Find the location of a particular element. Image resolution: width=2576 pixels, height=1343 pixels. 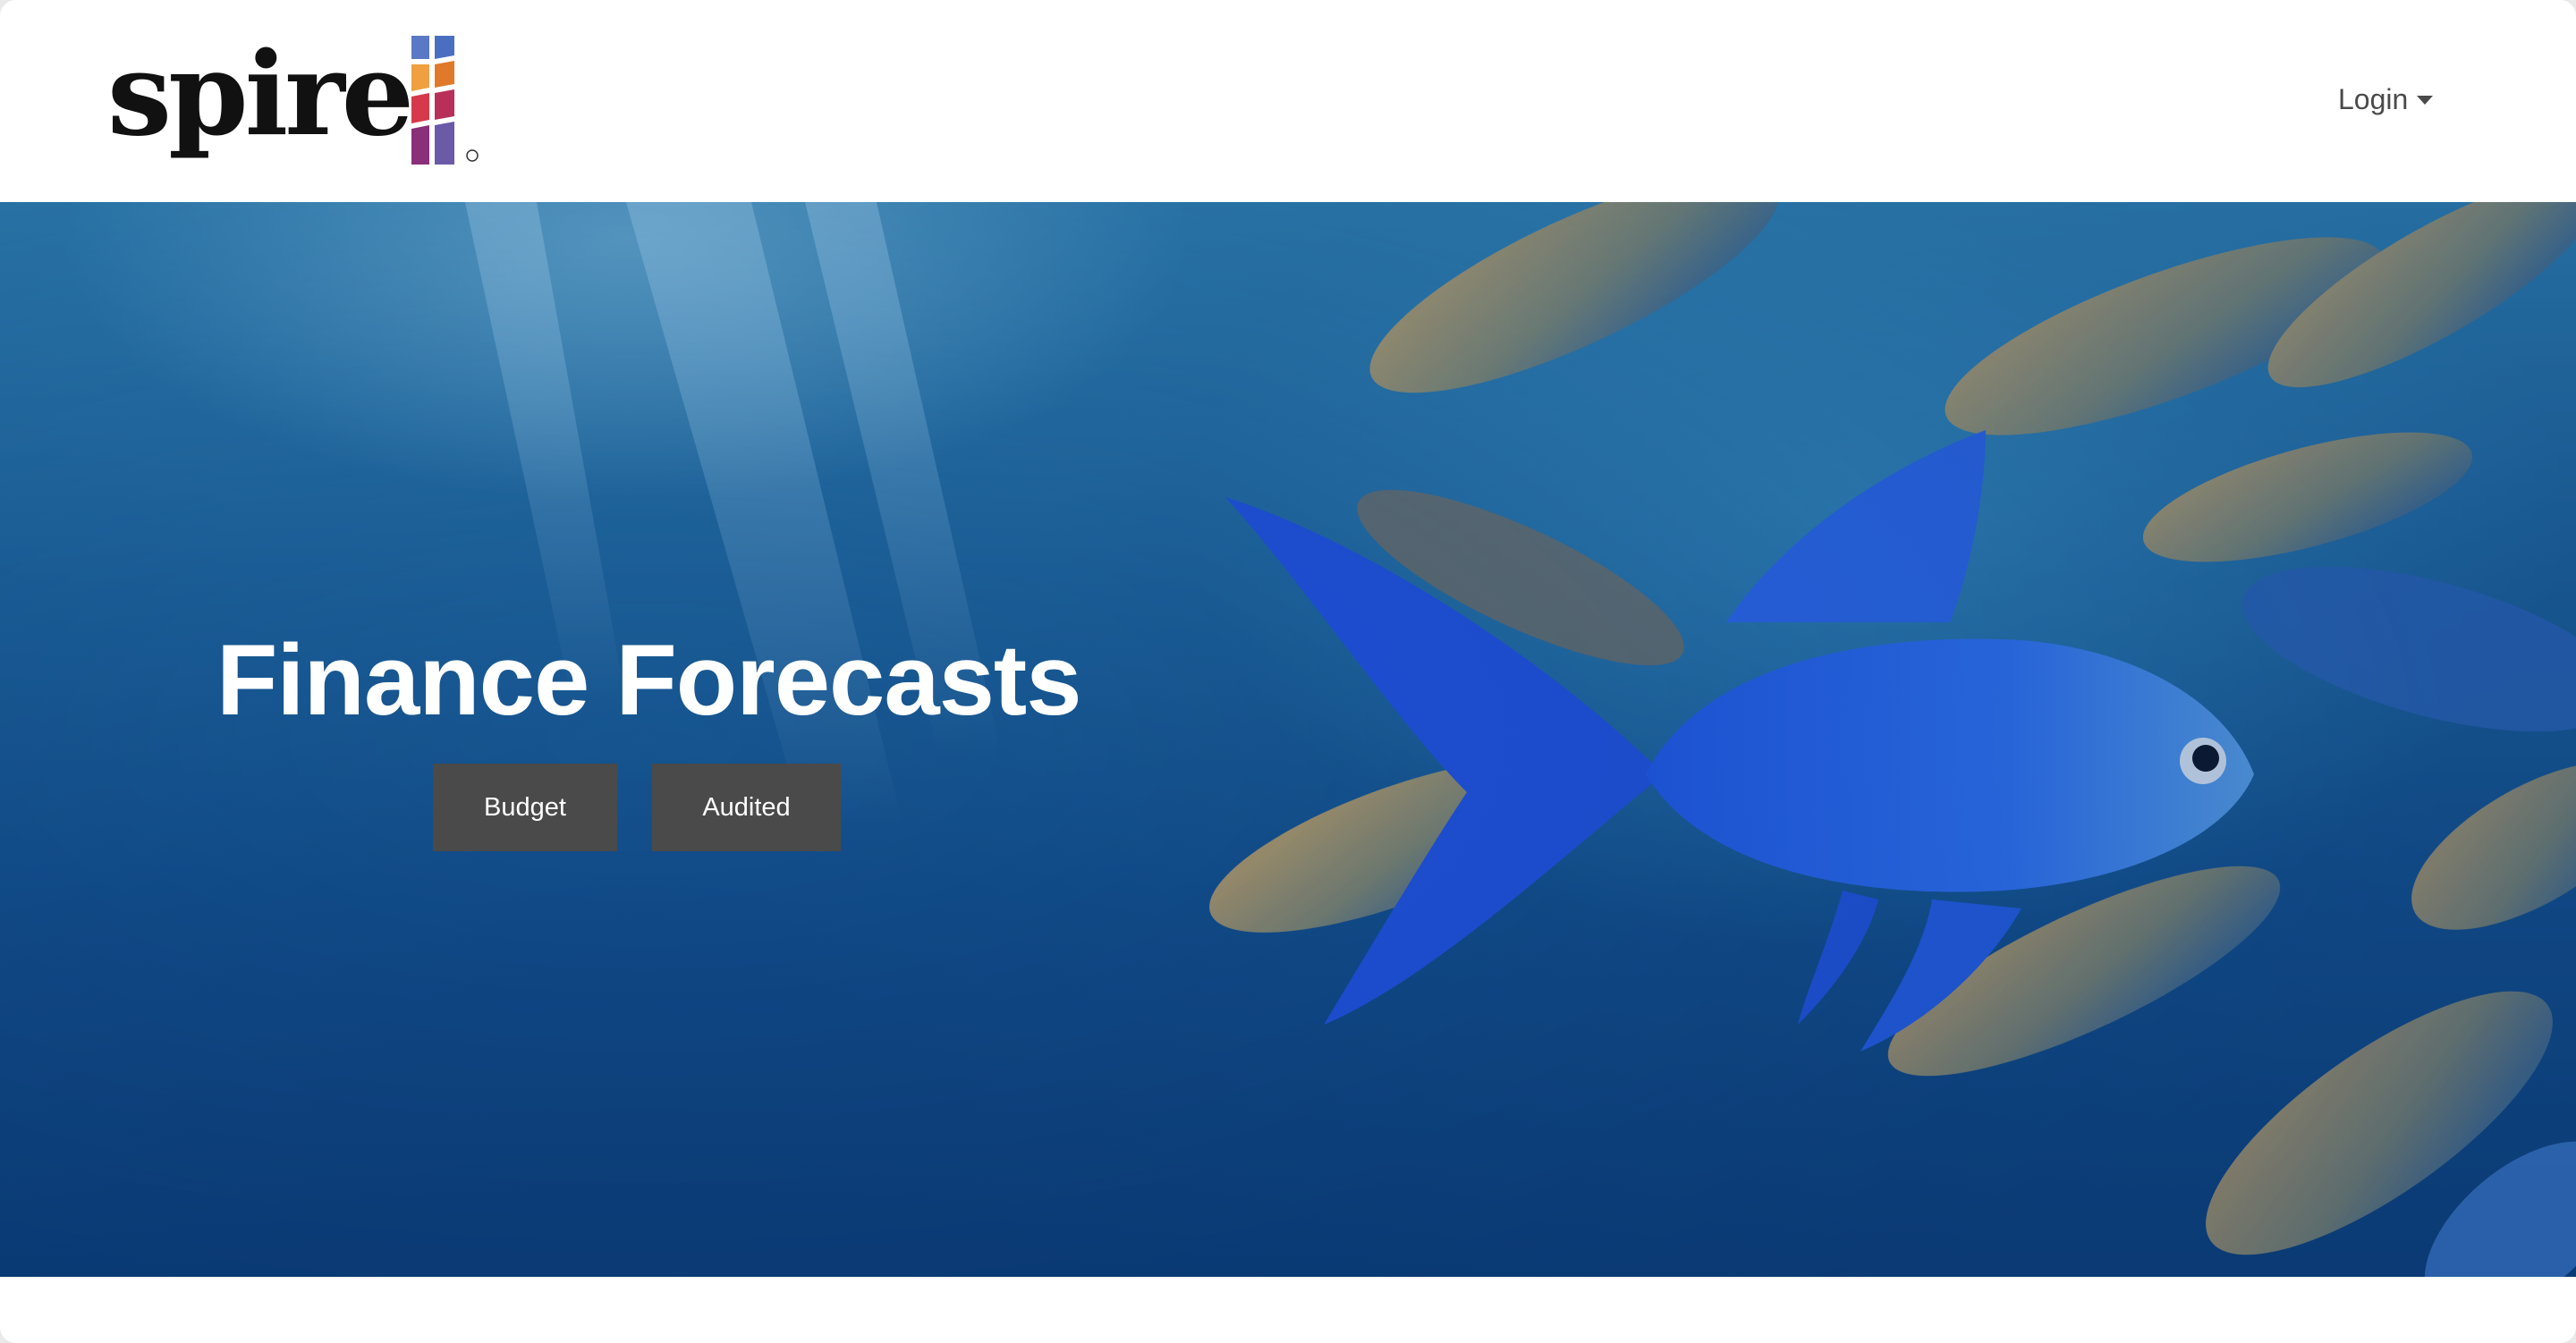

budget-button: Budget is located at coordinates (525, 807).